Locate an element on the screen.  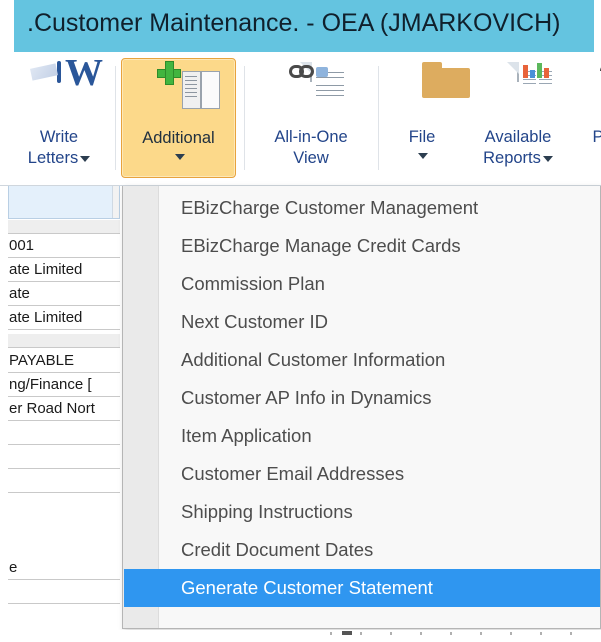
menu-item-ebizcharge-manage-credit-cards: EBizCharge Manage Credit Cards is located at coordinates (362, 246).